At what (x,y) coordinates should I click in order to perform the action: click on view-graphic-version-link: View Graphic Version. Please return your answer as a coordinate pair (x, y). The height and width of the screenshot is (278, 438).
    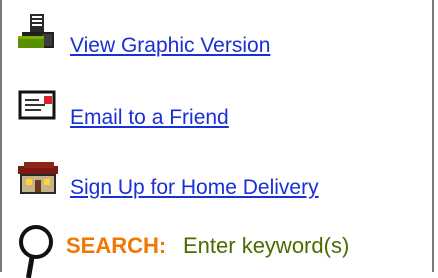
    Looking at the image, I should click on (170, 46).